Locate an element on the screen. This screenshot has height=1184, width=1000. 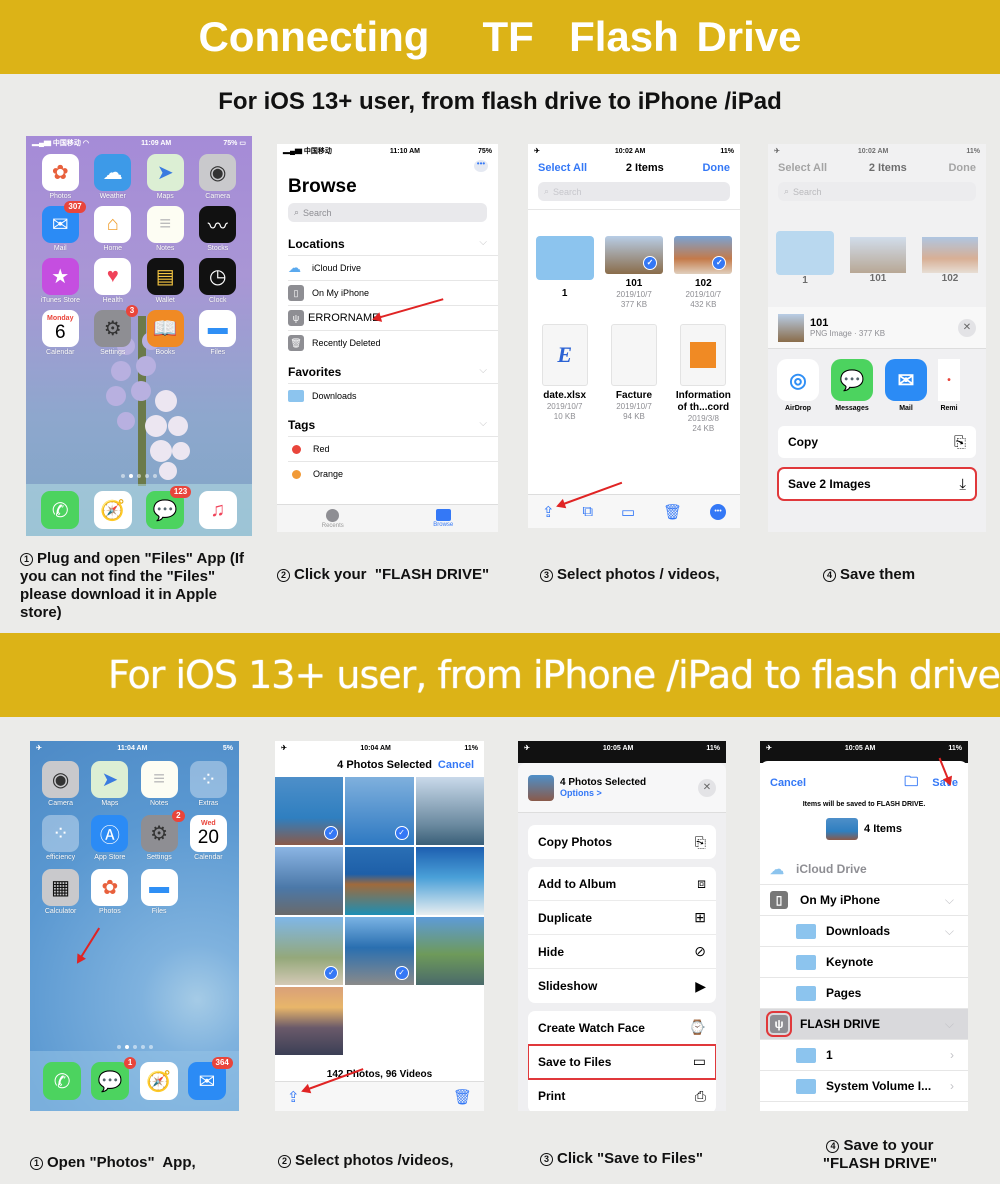
app-itunes-store: ★ iTunes Store is located at coordinates (60, 281).